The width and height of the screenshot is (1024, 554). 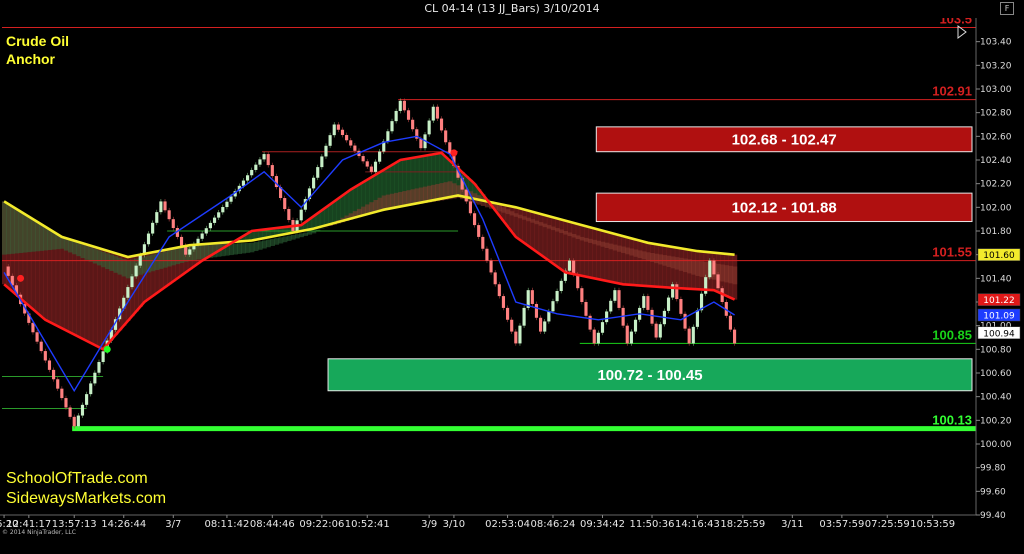 I want to click on y-tick-label: 102.20, so click(x=996, y=185).